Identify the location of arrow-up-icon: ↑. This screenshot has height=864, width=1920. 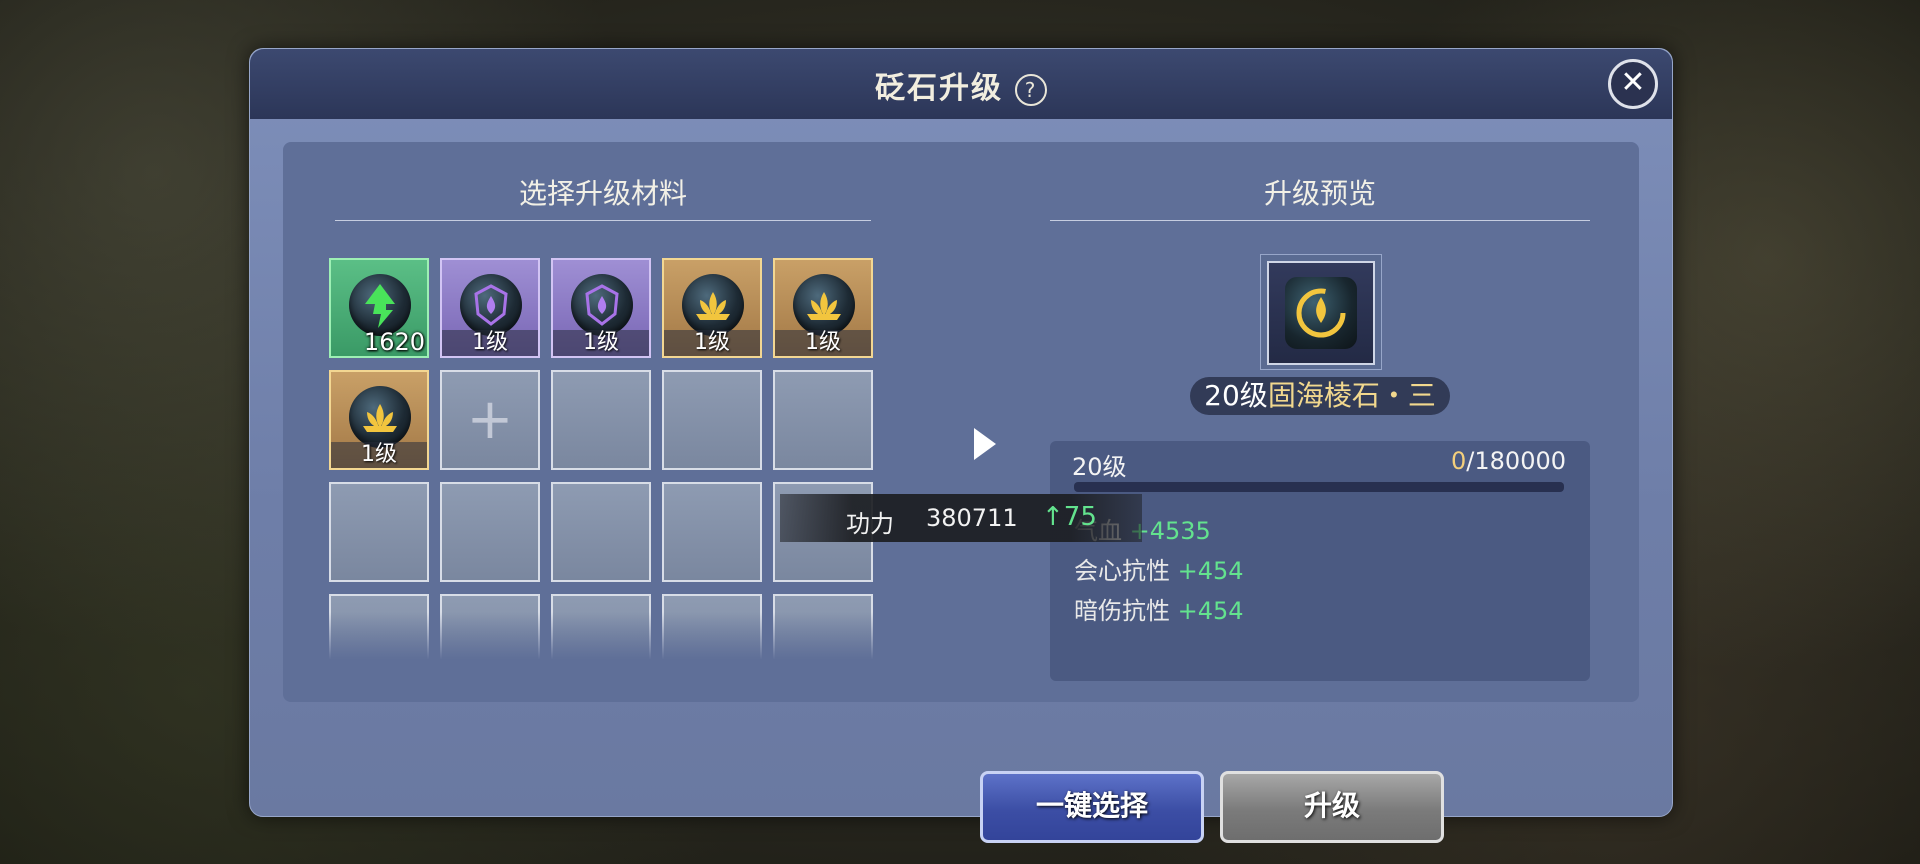
(1053, 517).